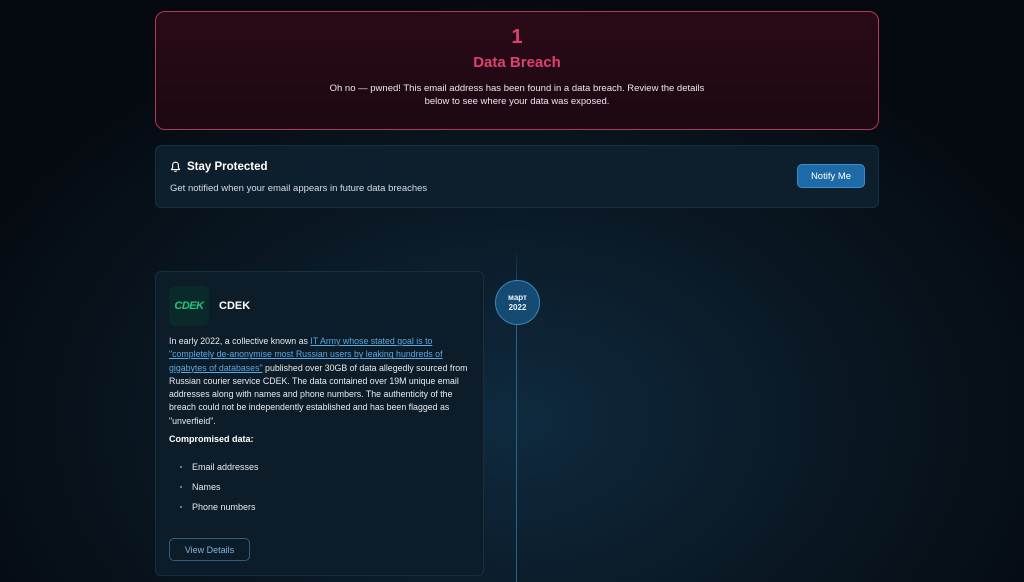 The image size is (1024, 582). I want to click on timeline-month: март, so click(517, 297).